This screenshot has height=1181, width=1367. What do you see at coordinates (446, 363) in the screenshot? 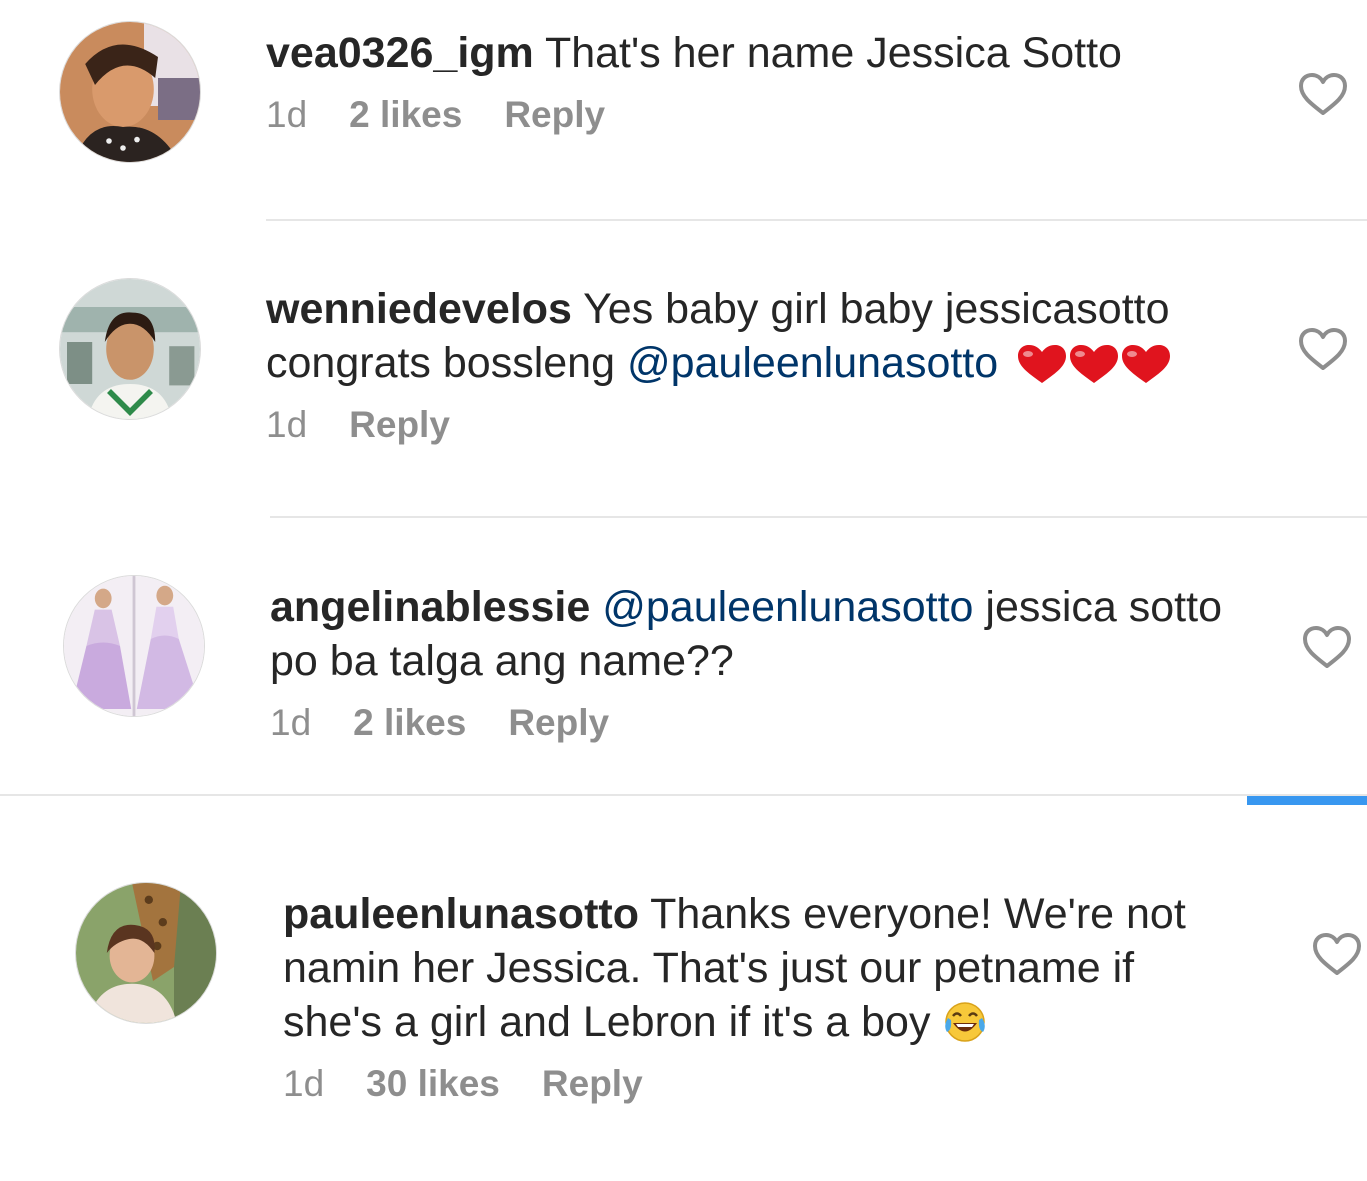
I see `comment-body: congrats bossleng` at bounding box center [446, 363].